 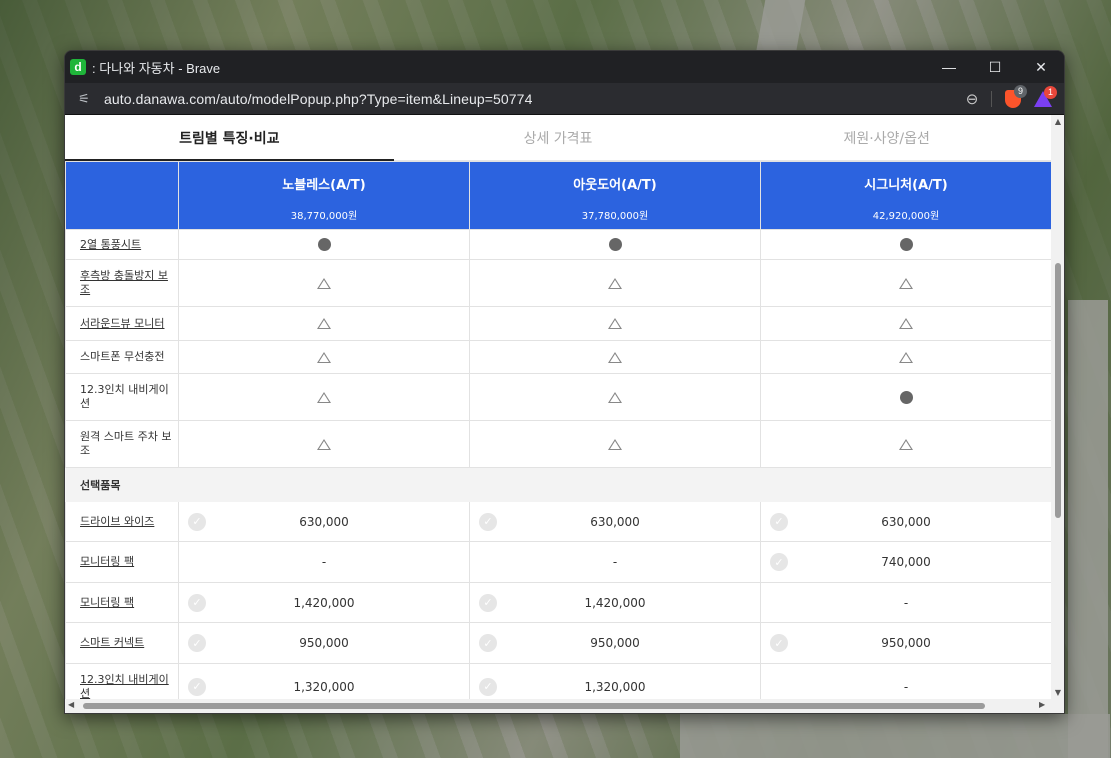 I want to click on feature-label: 2열 통풍시트, so click(x=110, y=244).